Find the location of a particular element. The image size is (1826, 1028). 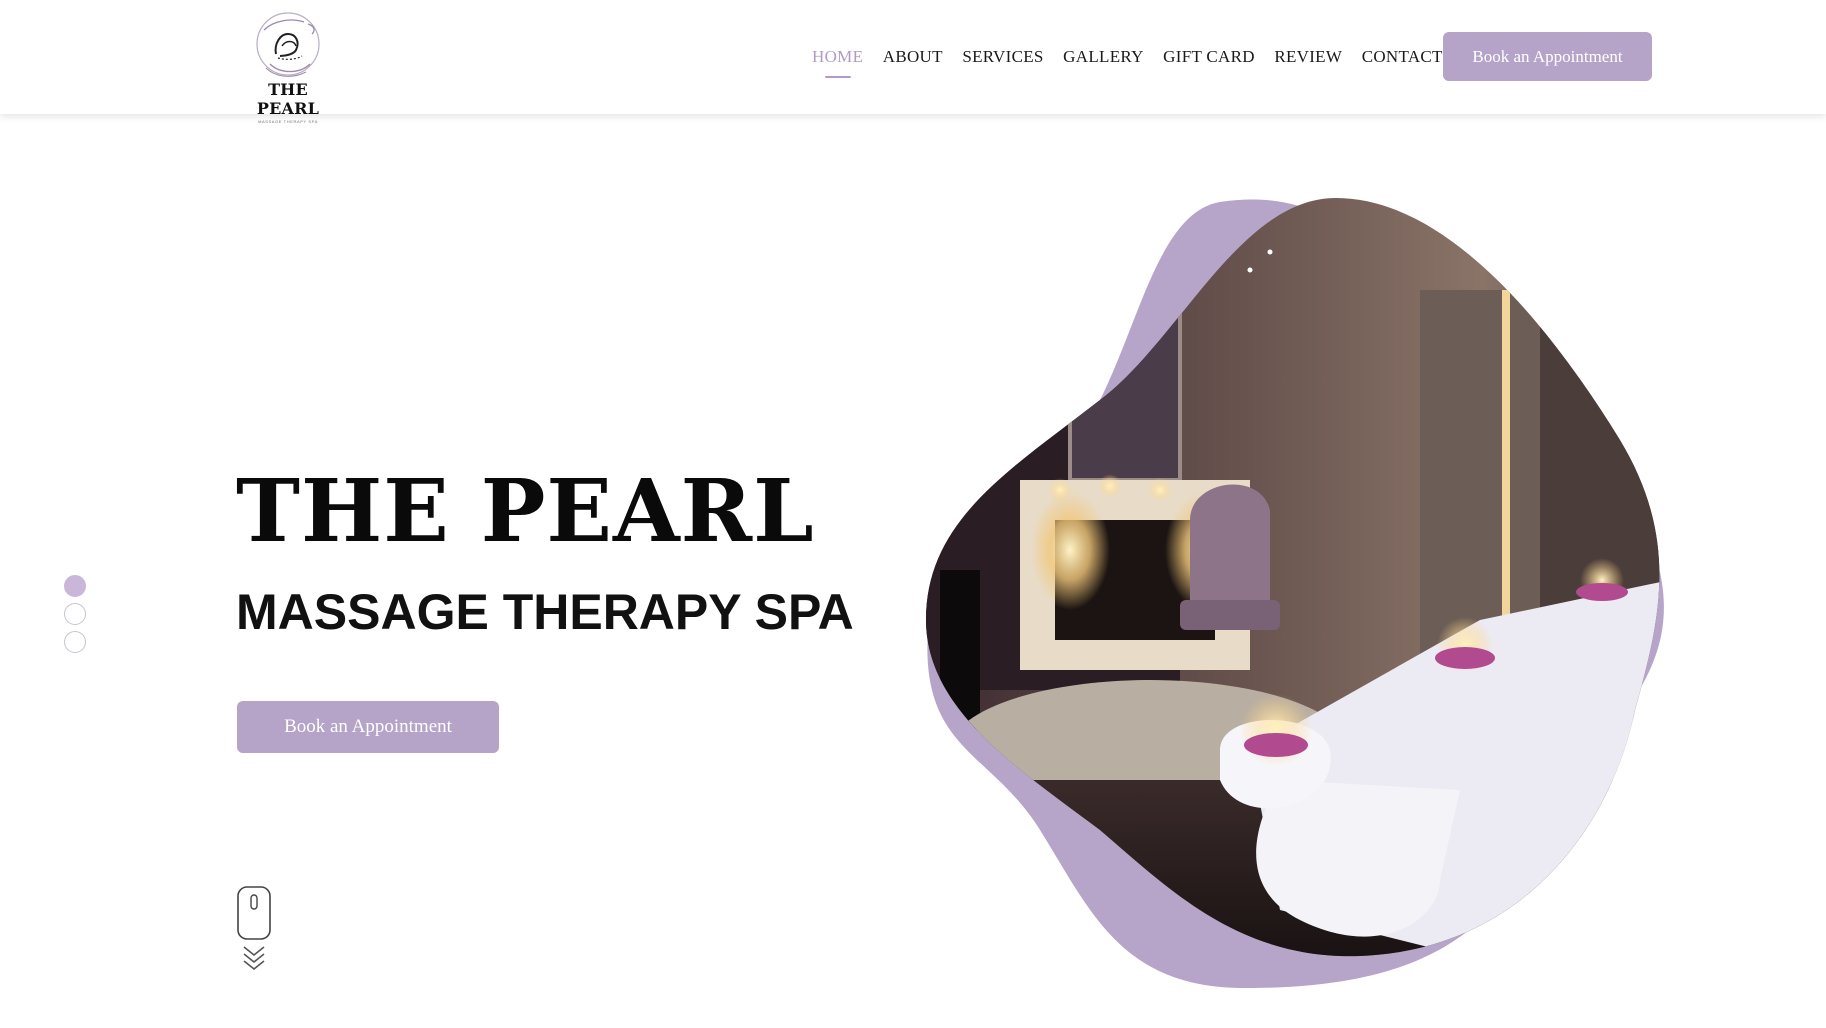

scroll-down-hint is located at coordinates (254, 930).